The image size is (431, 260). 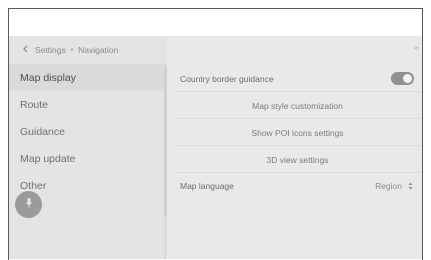 What do you see at coordinates (402, 78) in the screenshot?
I see `country-border-guidance-toggle` at bounding box center [402, 78].